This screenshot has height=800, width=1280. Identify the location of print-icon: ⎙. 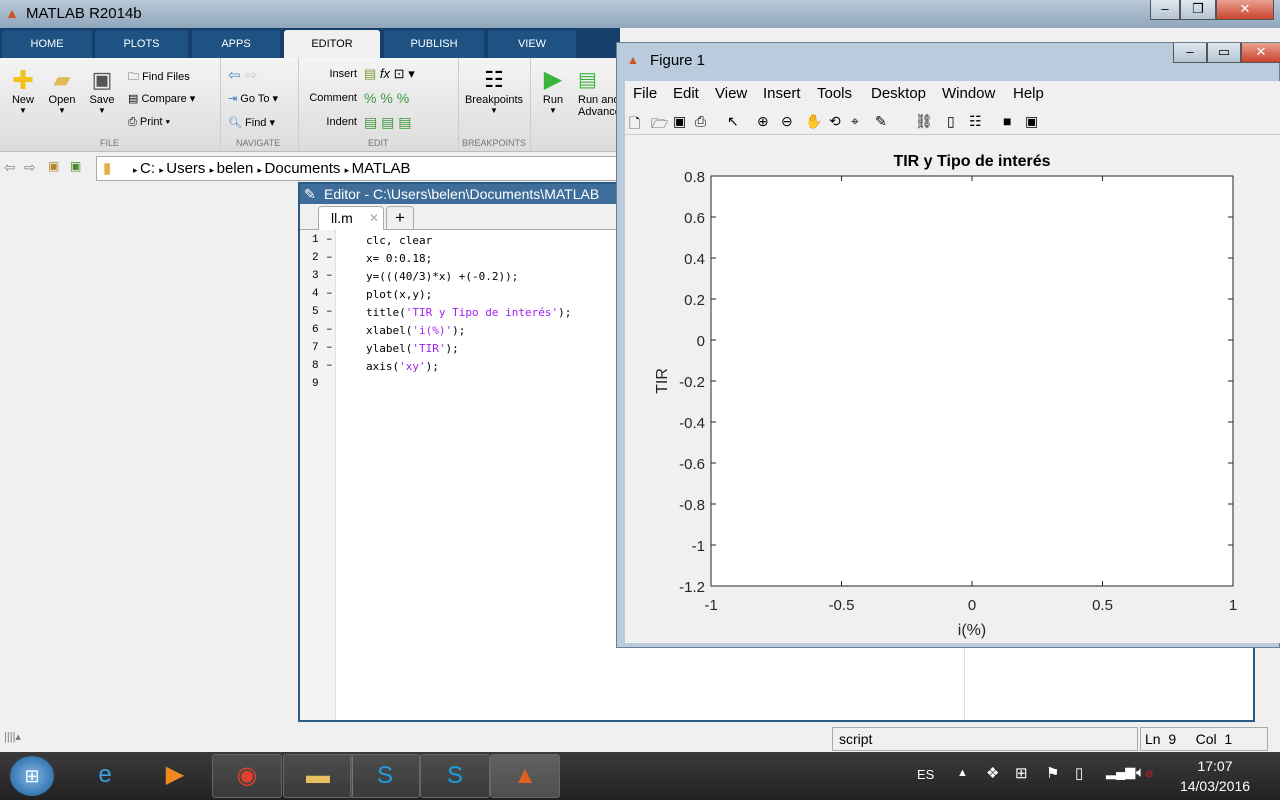
(700, 121).